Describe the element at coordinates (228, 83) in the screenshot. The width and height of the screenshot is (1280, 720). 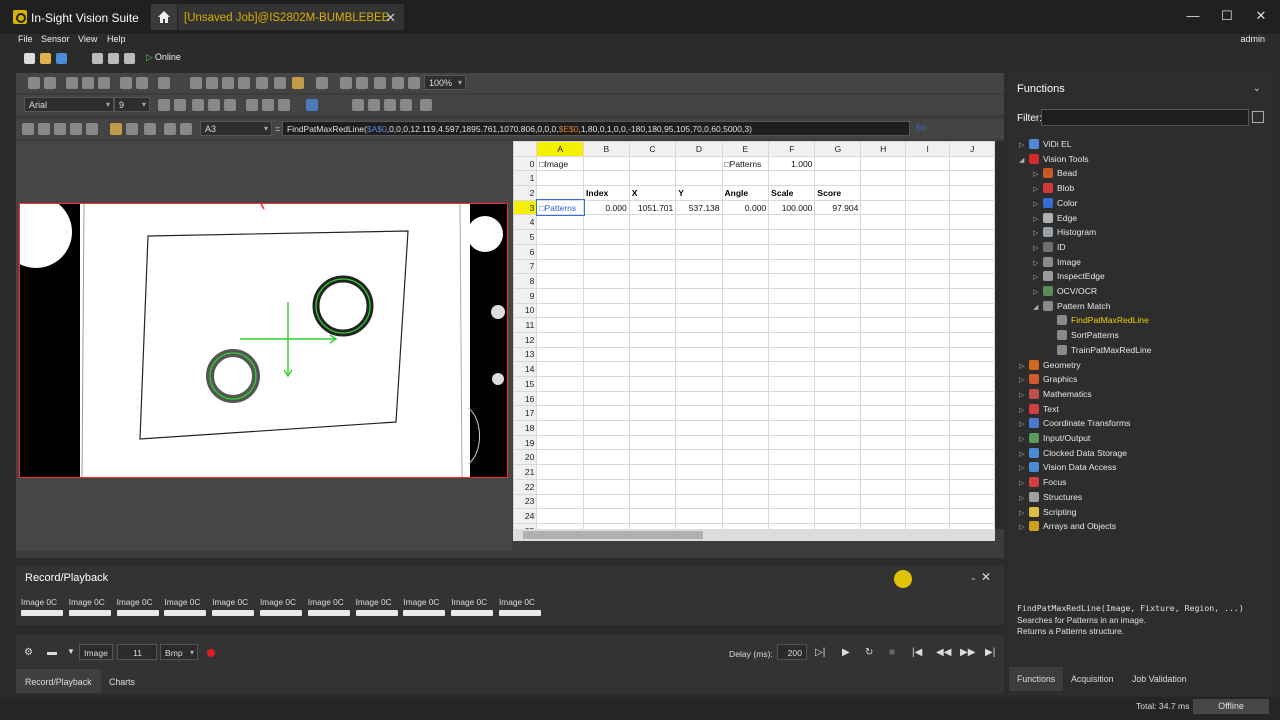
I see `zoom-fit-icon` at that location.